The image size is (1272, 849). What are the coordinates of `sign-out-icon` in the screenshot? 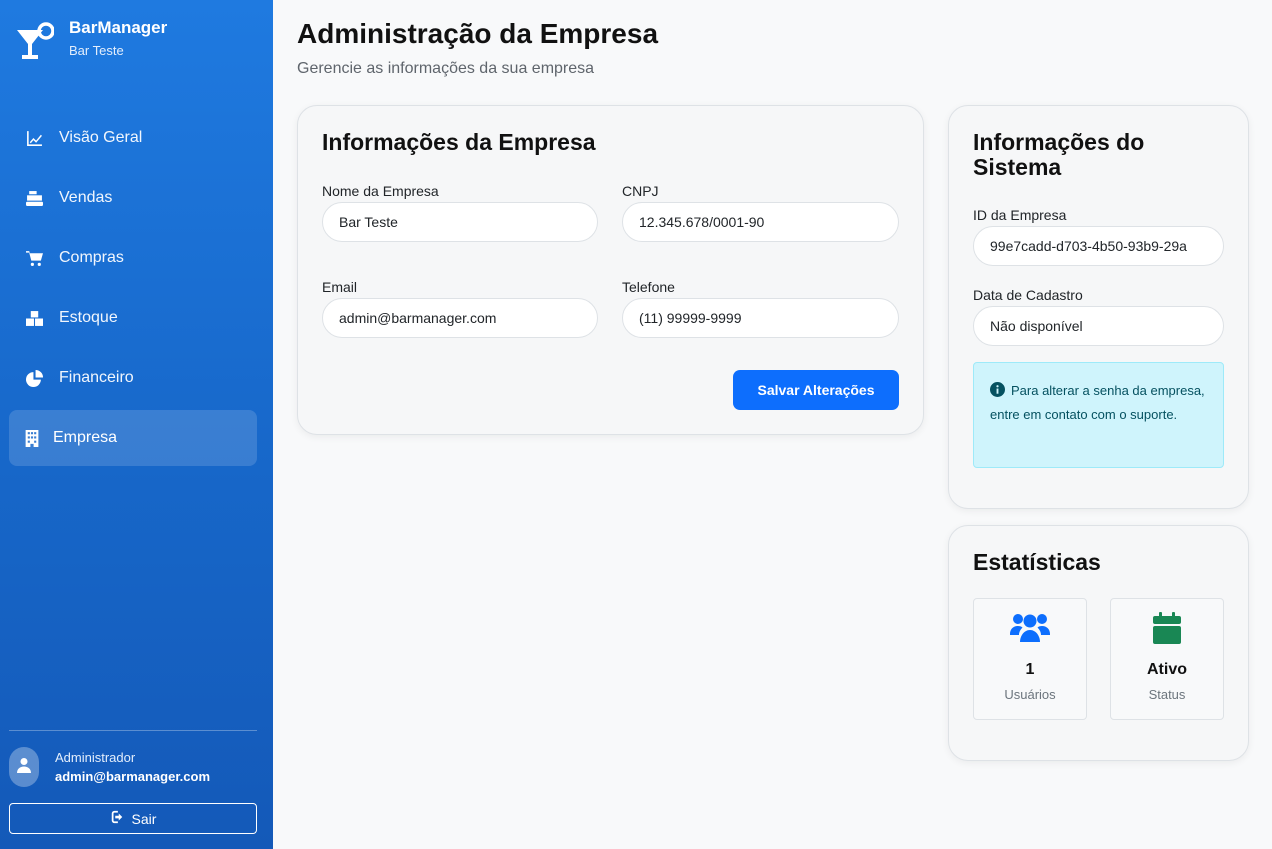 It's located at (121, 818).